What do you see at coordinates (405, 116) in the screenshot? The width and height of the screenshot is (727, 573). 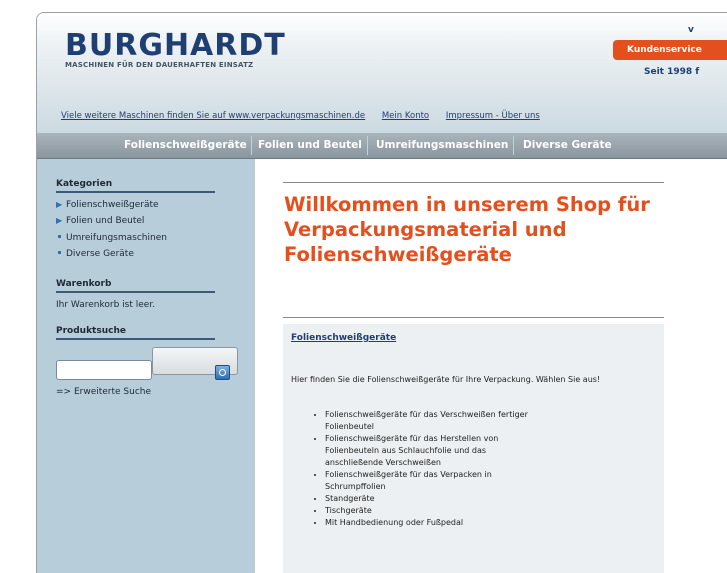 I see `my-account-link: Mein Konto` at bounding box center [405, 116].